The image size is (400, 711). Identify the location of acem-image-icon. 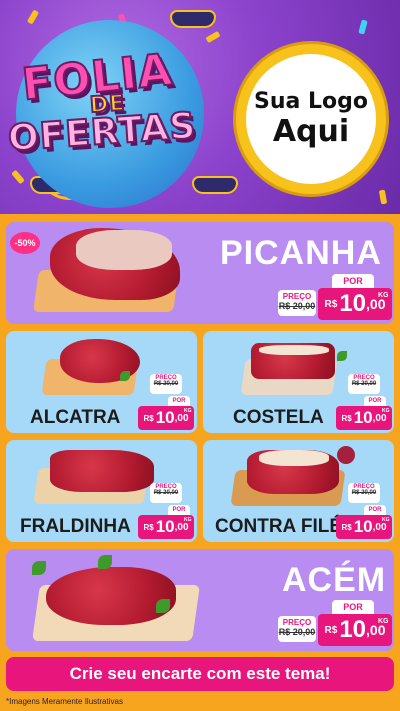
(111, 596).